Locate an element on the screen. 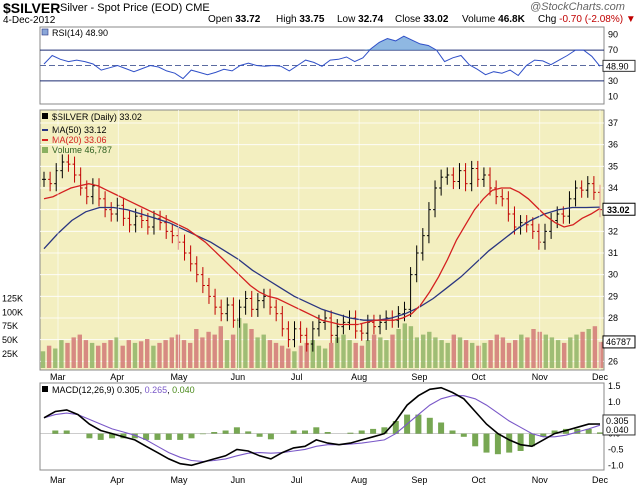 The width and height of the screenshot is (640, 485). macd-legend: MACD(12,26,9) 0.305, 0.265, 0.040 is located at coordinates (123, 390).